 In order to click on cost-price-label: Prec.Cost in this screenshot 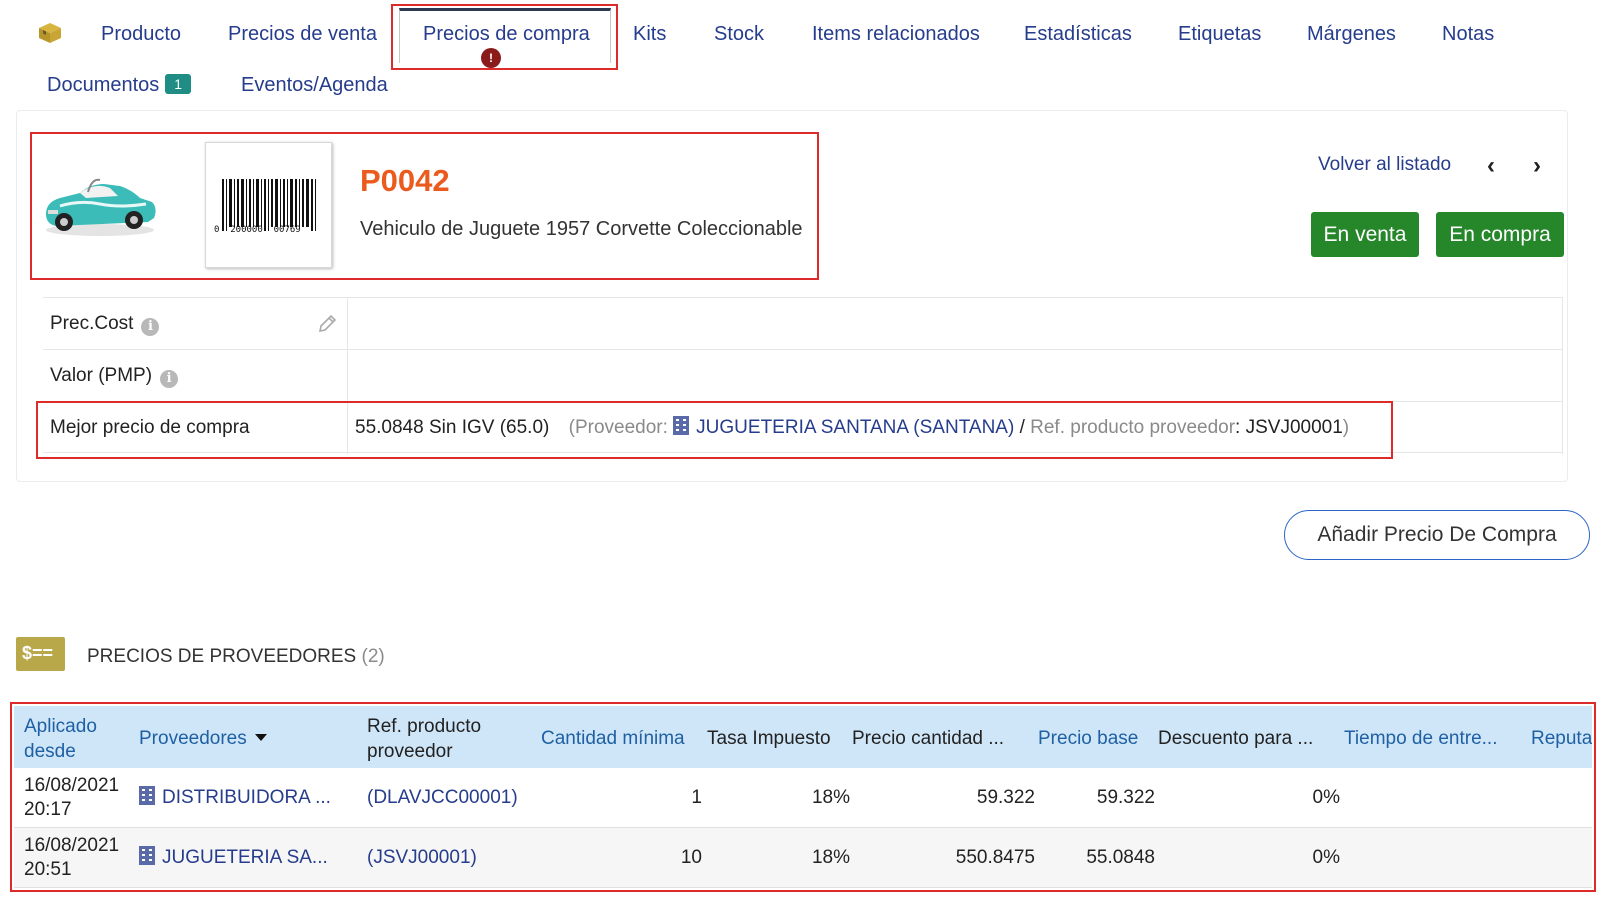, I will do `click(92, 323)`.